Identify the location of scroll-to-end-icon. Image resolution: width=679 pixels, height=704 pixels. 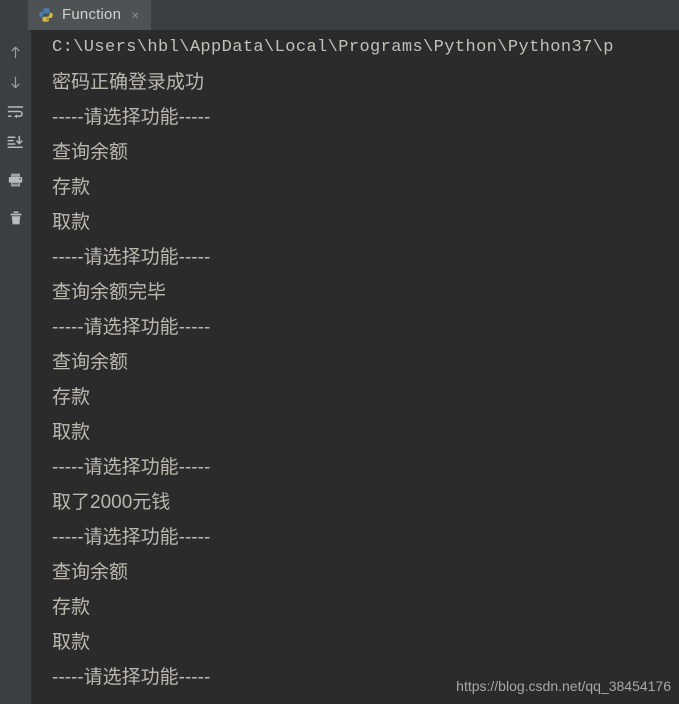
(15, 142).